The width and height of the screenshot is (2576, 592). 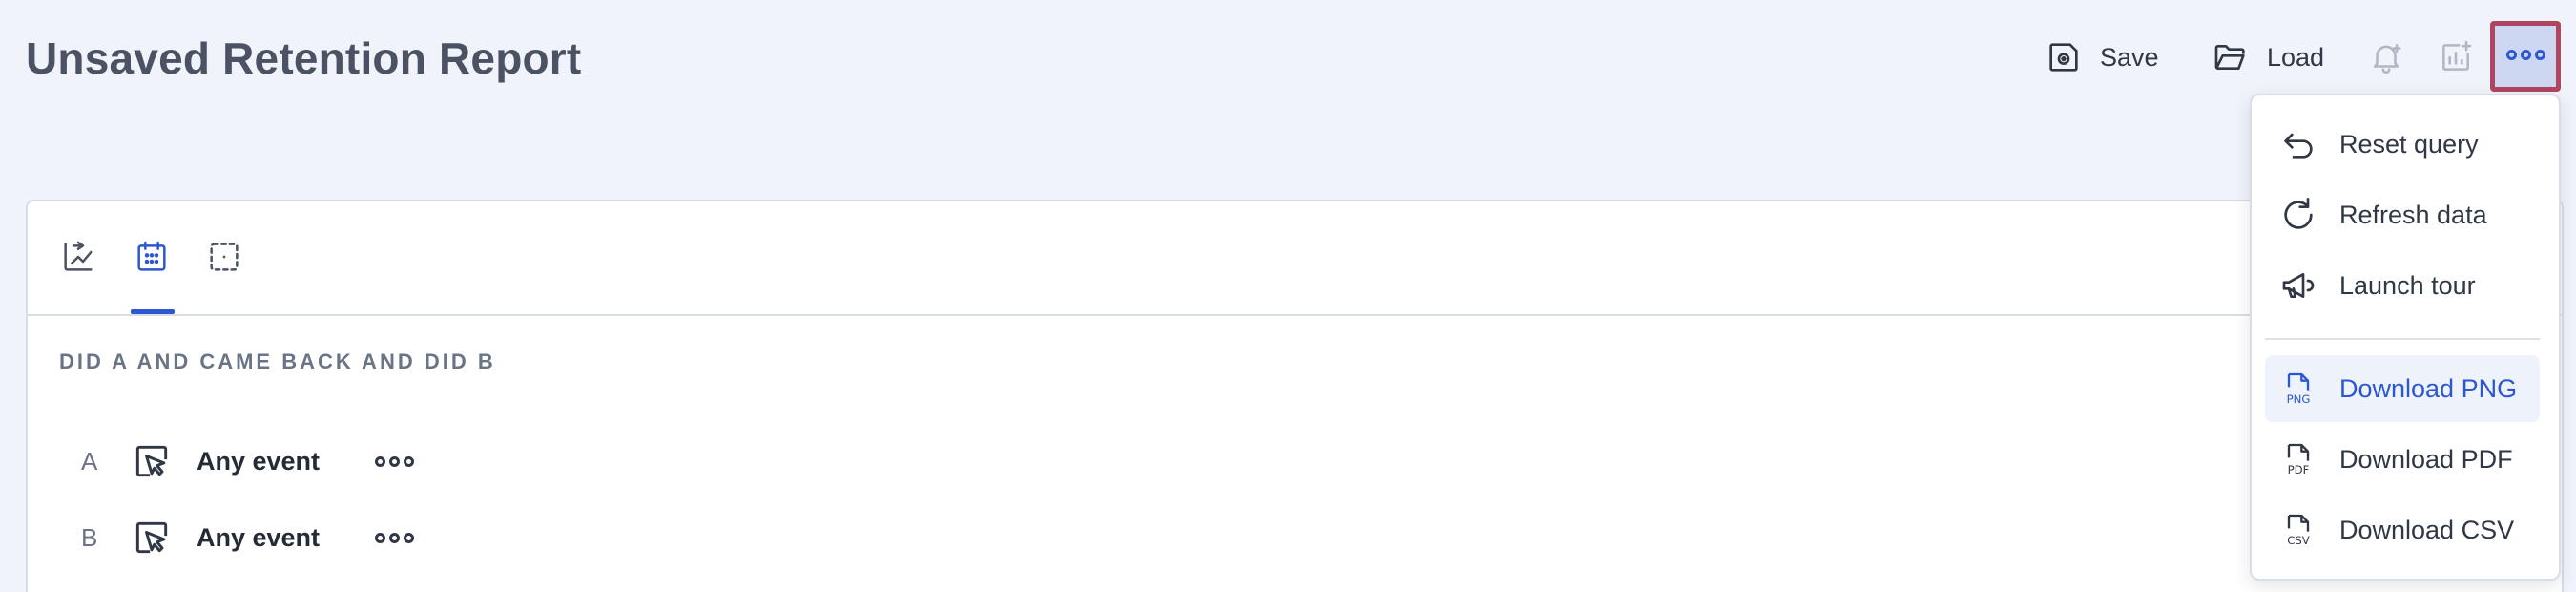 What do you see at coordinates (2298, 541) in the screenshot?
I see `svg-text: CSV` at bounding box center [2298, 541].